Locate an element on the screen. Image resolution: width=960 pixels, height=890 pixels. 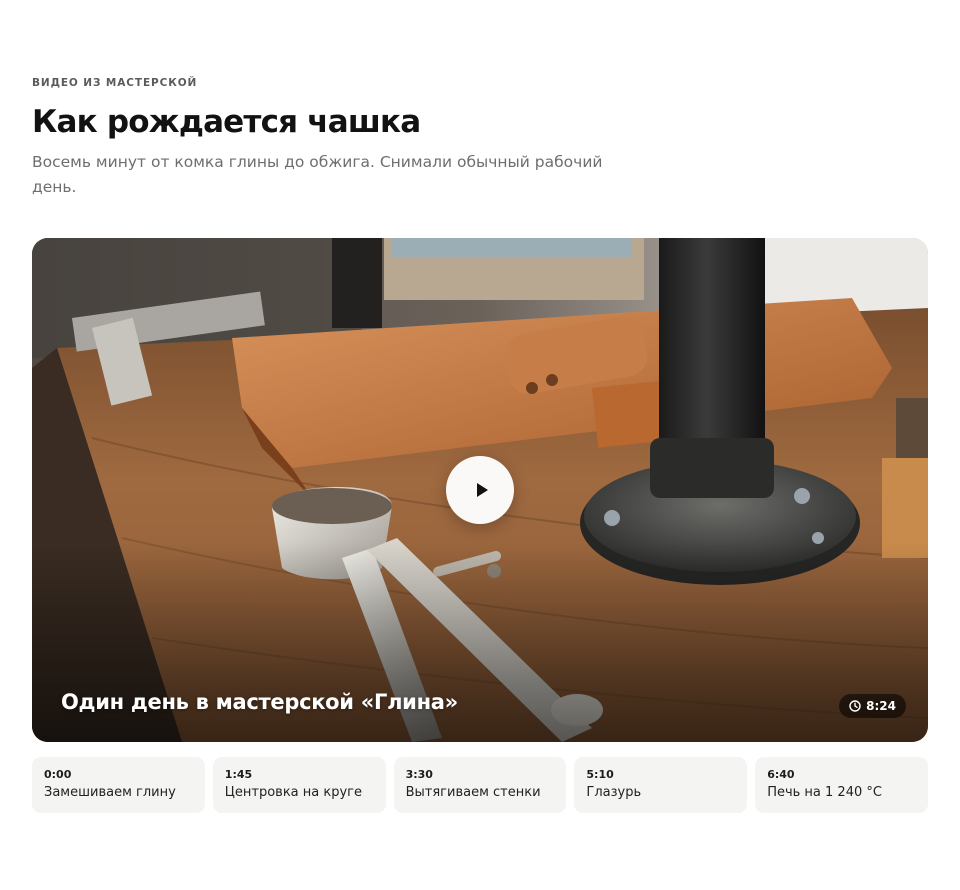
chapter-label: Печь на 1 240 °C is located at coordinates (824, 792).